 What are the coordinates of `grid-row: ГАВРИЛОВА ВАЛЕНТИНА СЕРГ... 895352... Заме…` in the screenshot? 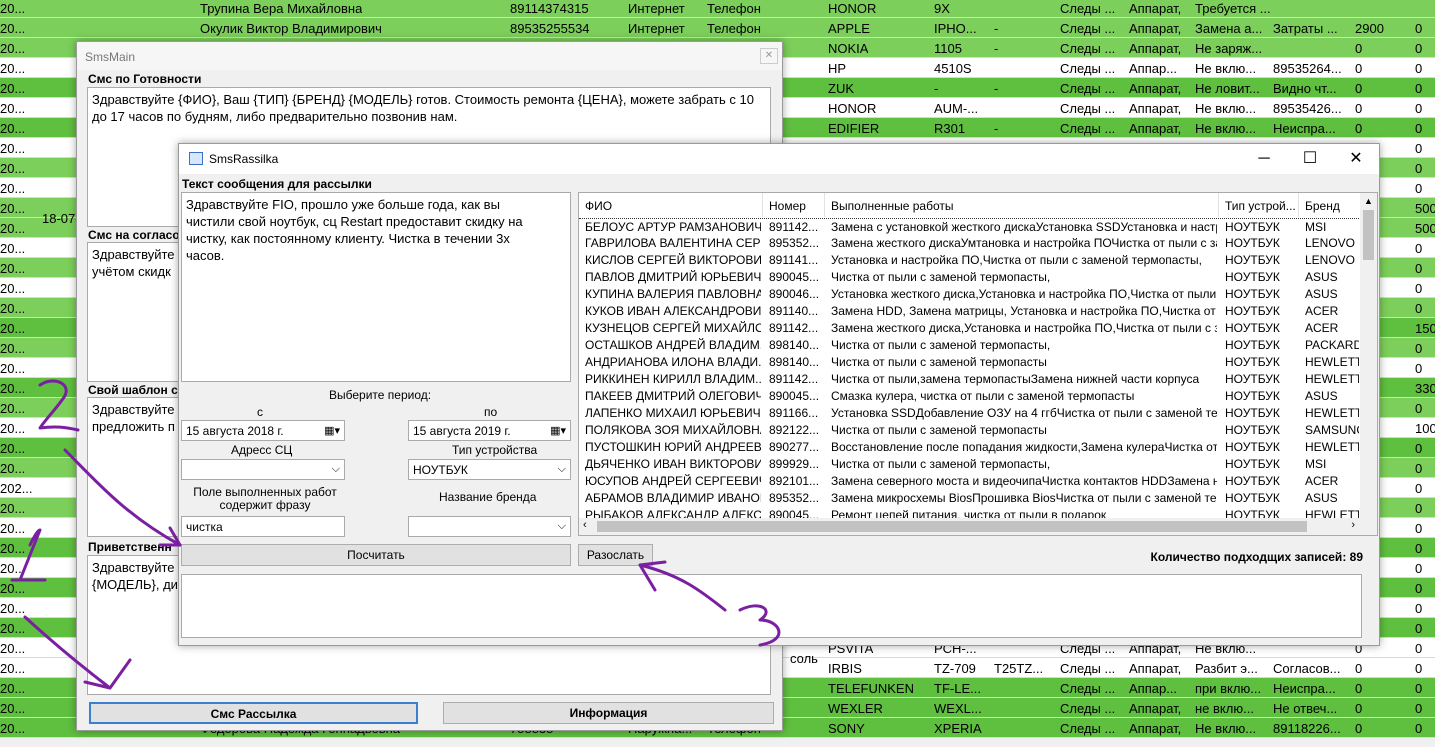 It's located at (970, 243).